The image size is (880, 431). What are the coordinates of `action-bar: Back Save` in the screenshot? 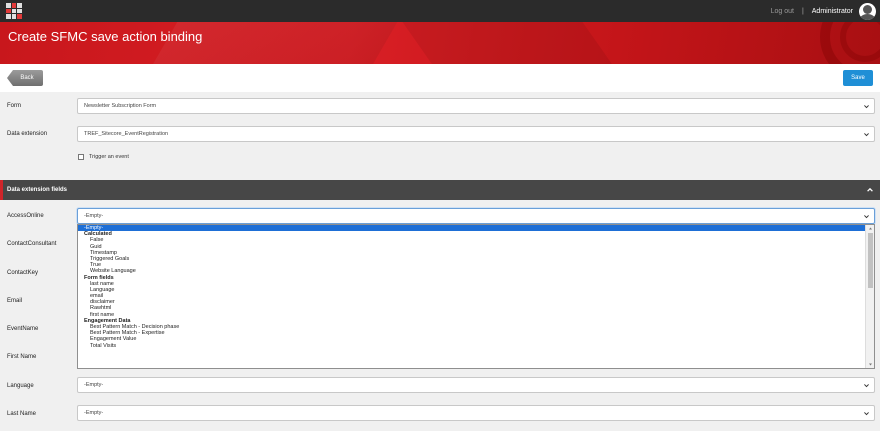 It's located at (440, 78).